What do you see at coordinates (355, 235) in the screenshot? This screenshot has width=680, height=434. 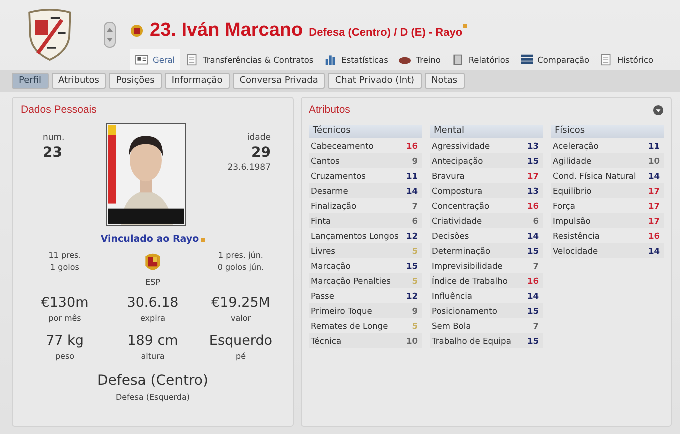 I see `attribute-name: Lançamentos Longos` at bounding box center [355, 235].